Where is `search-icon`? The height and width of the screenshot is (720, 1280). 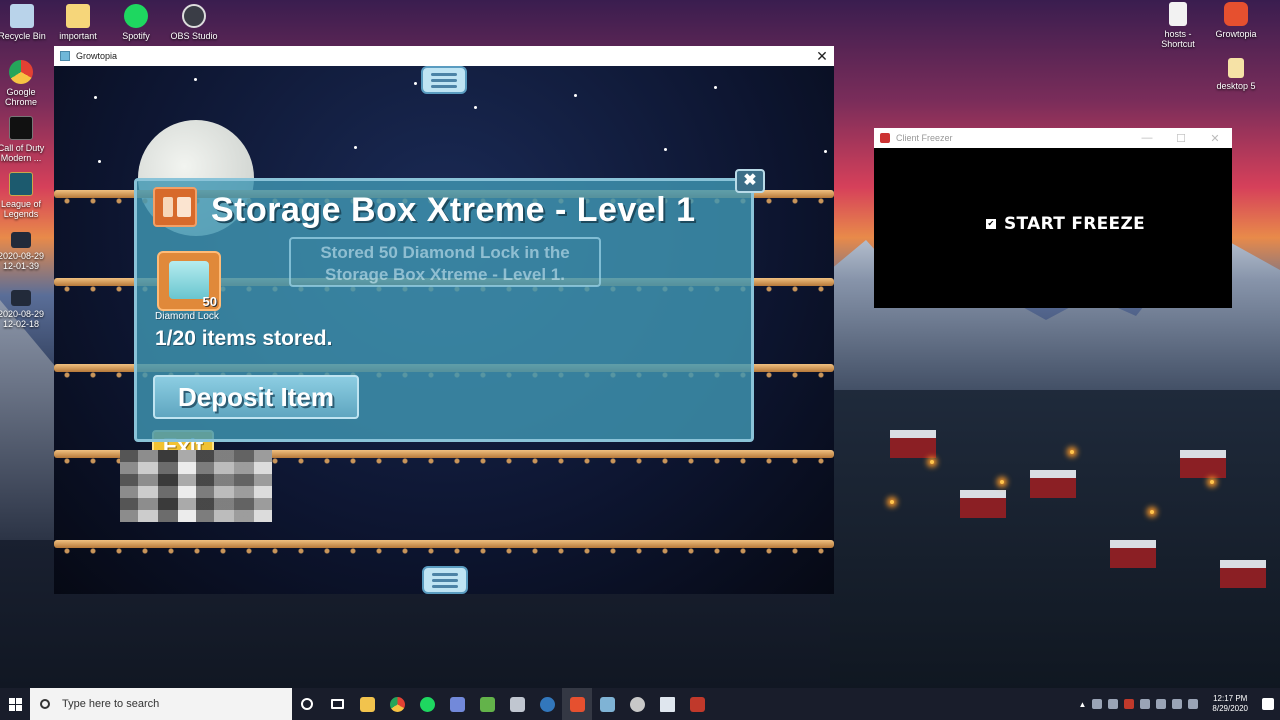 search-icon is located at coordinates (45, 704).